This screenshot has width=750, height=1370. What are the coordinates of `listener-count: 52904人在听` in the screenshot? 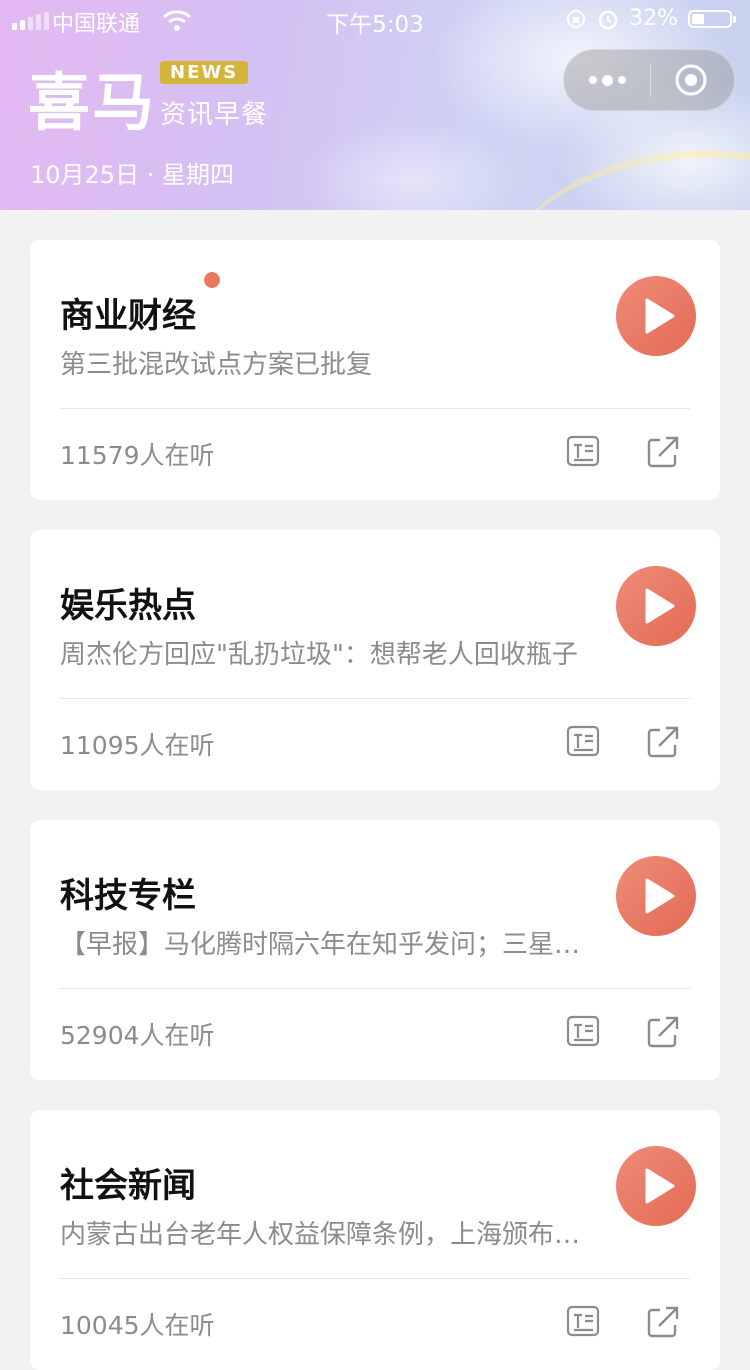 It's located at (137, 1035).